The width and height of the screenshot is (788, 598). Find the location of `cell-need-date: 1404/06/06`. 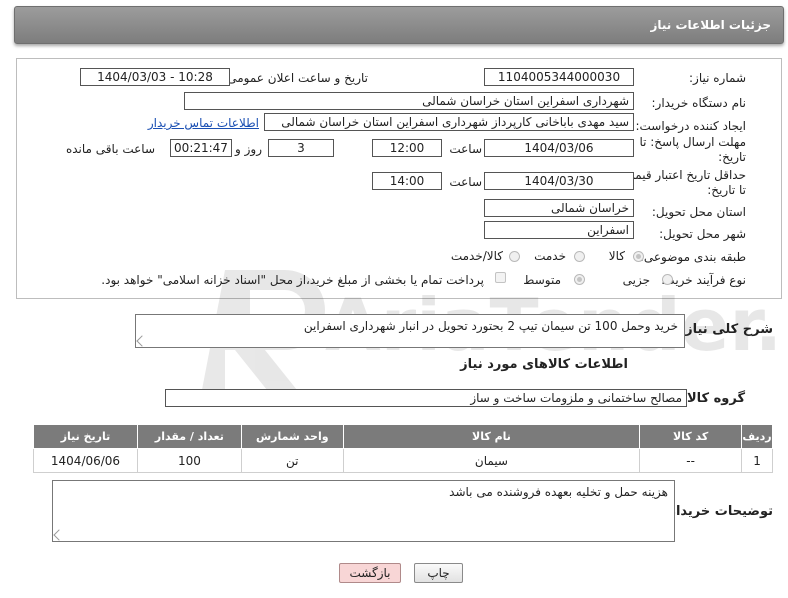

cell-need-date: 1404/06/06 is located at coordinates (85, 460).